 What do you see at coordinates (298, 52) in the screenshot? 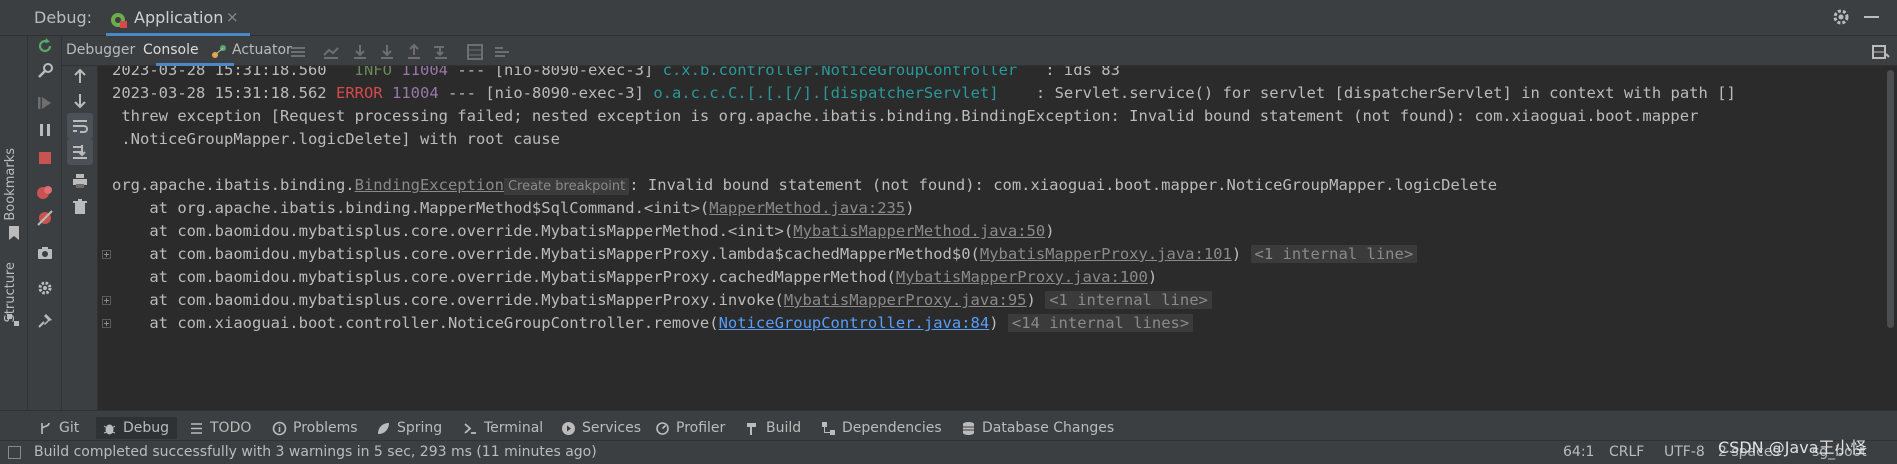
I see `layout-icon` at bounding box center [298, 52].